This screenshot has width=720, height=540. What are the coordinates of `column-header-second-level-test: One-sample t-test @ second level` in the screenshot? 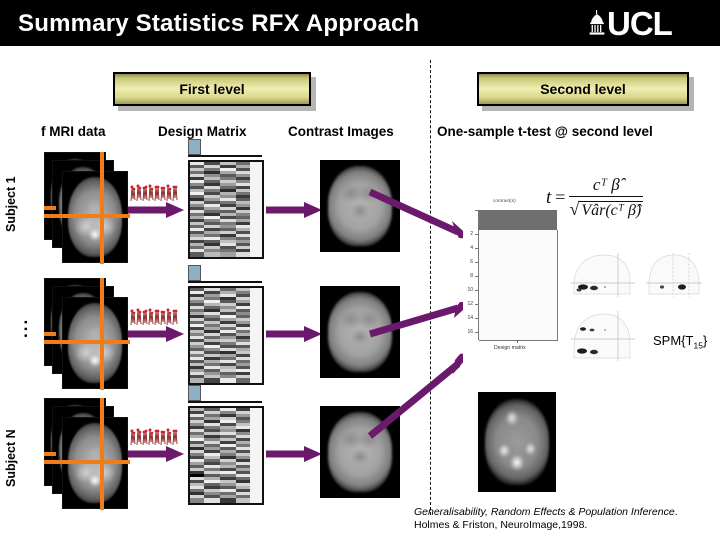 It's located at (545, 131).